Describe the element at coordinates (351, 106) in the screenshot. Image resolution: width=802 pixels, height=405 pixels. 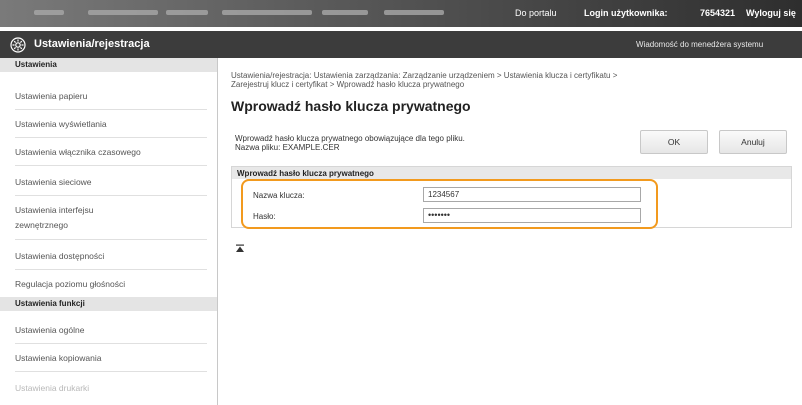
I see `page-heading: Wprowadź hasło klucza prywatnego` at that location.